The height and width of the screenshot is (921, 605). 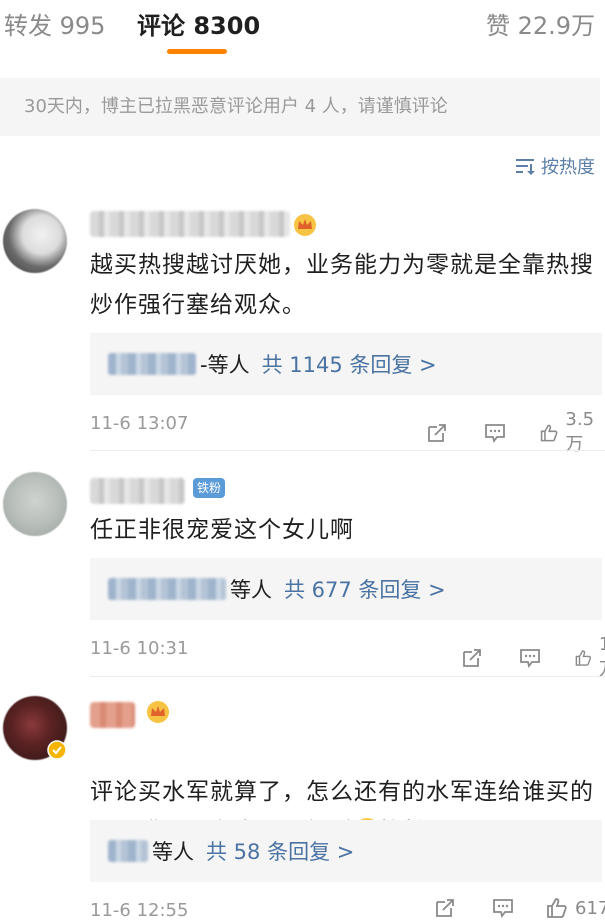 What do you see at coordinates (209, 488) in the screenshot?
I see `iron-fan-badge: 铁粉` at bounding box center [209, 488].